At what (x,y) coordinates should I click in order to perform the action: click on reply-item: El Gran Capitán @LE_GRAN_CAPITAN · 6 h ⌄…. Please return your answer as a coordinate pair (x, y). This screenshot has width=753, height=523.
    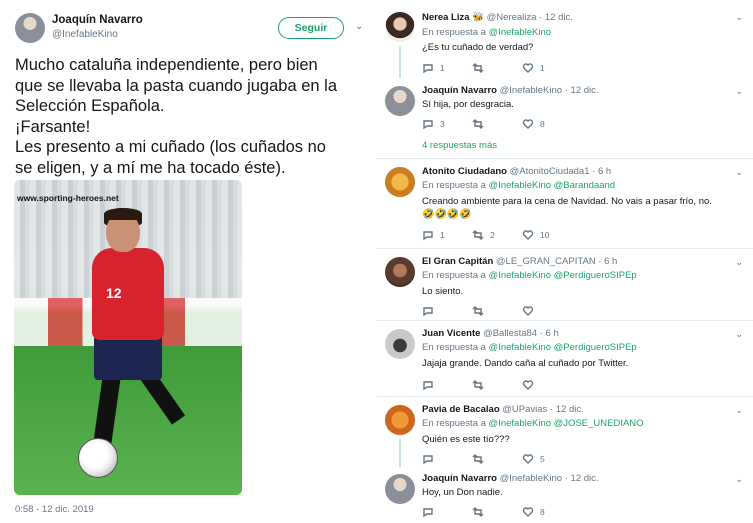
    Looking at the image, I should click on (564, 284).